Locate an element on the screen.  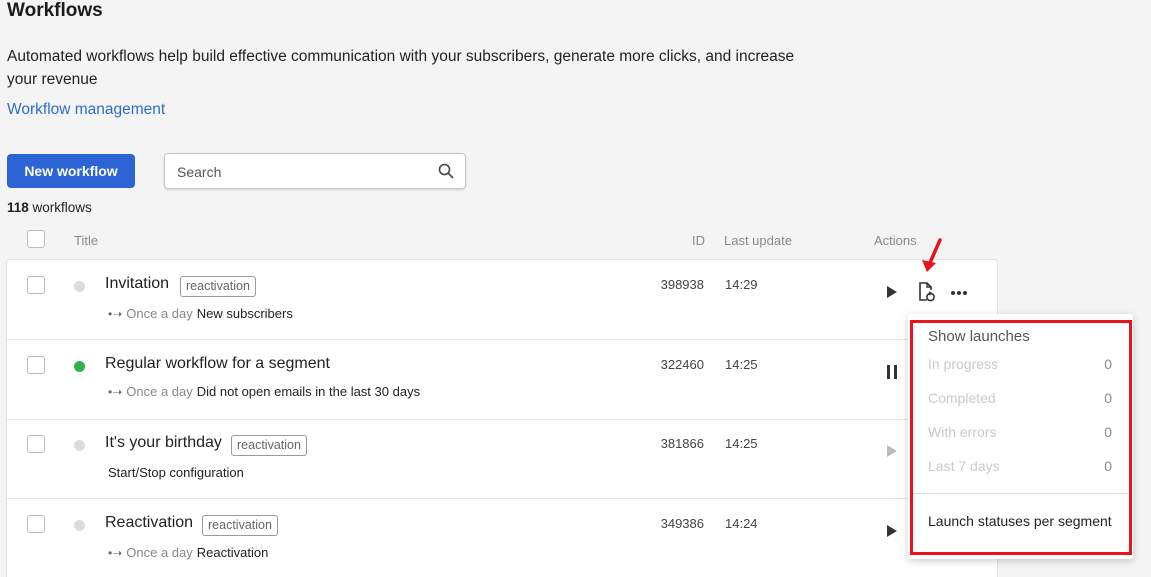
workflow-note: Start/Stop configuration is located at coordinates (176, 472).